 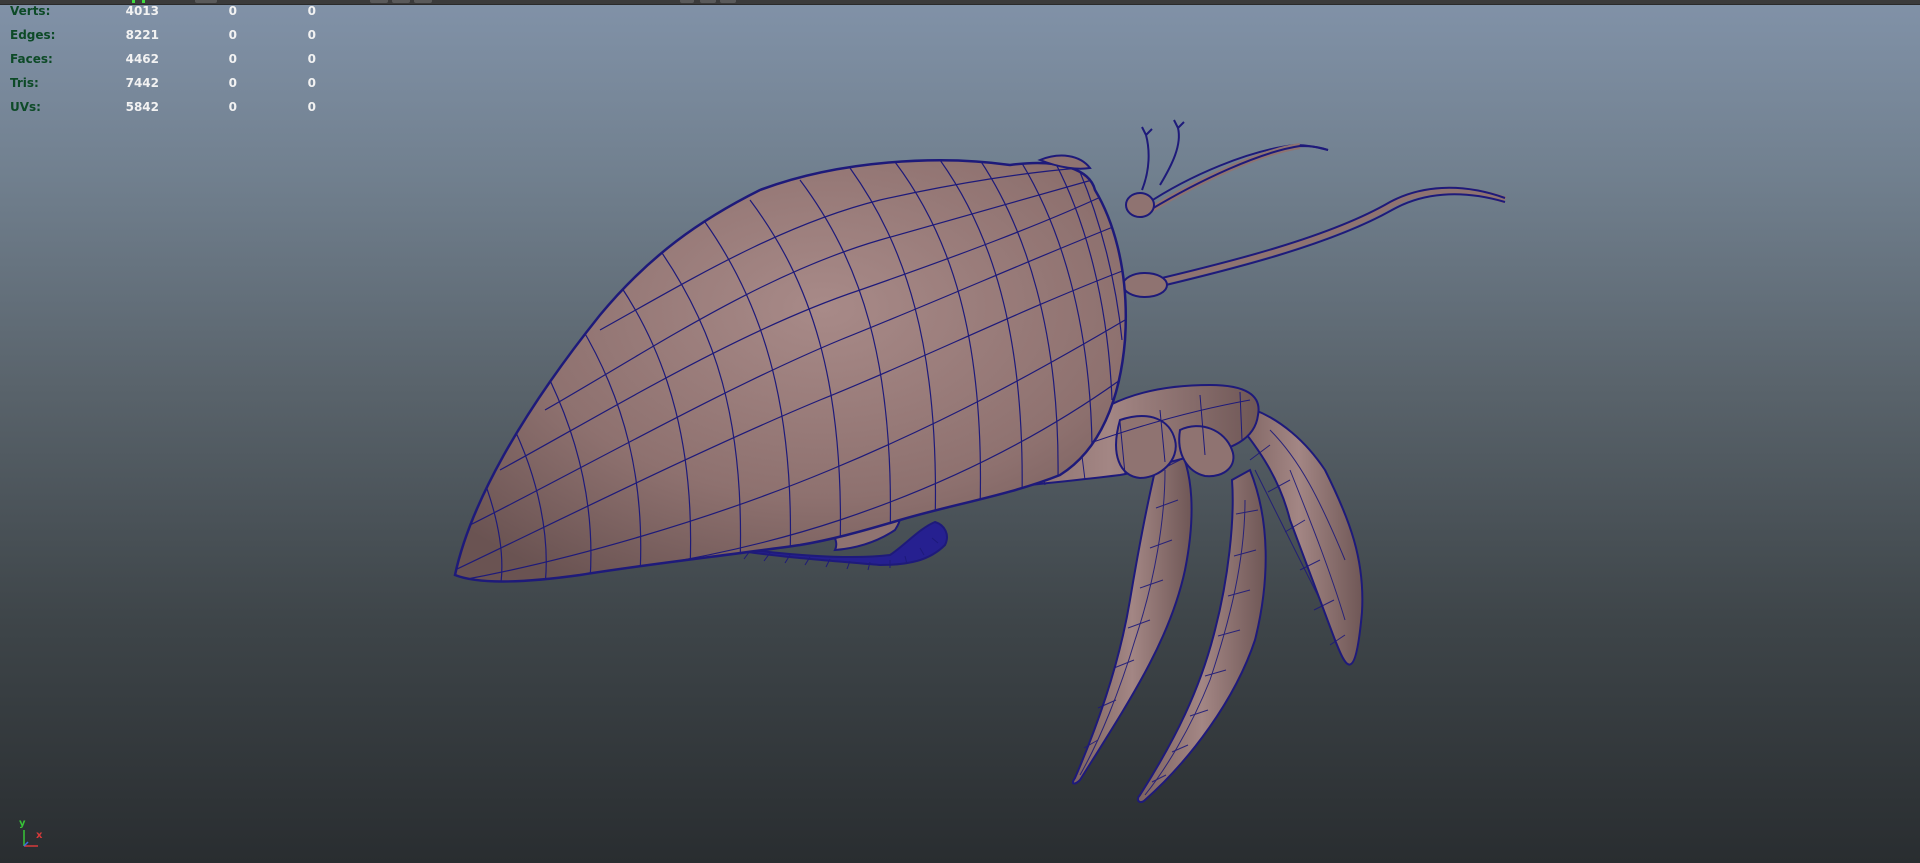 I want to click on axis-y-label: y, so click(x=22, y=823).